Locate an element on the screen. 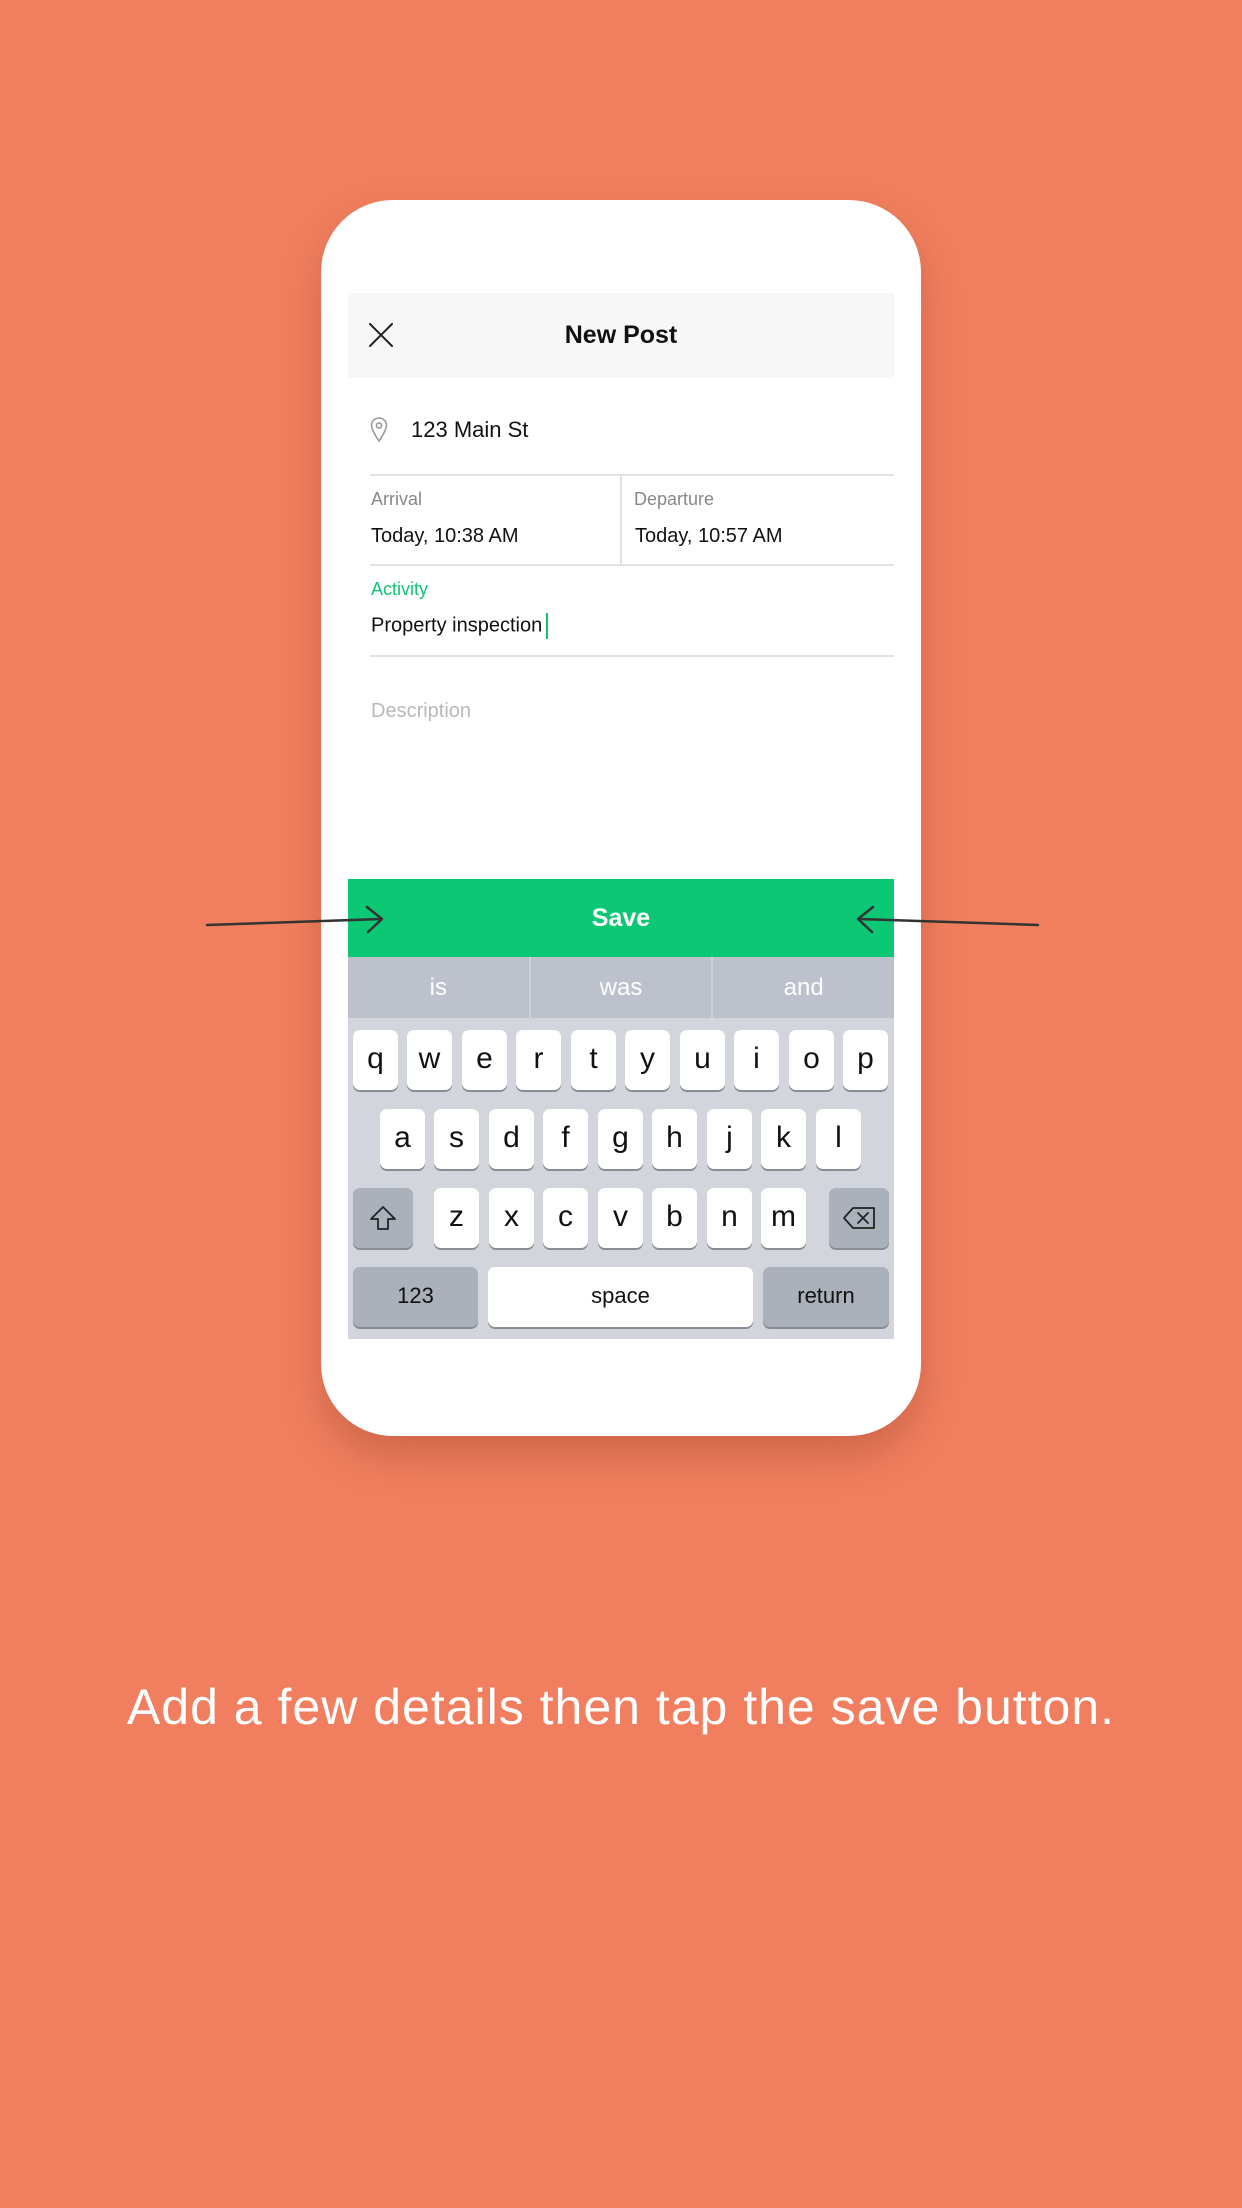 This screenshot has width=1242, height=2208. departure-label: Departure is located at coordinates (674, 499).